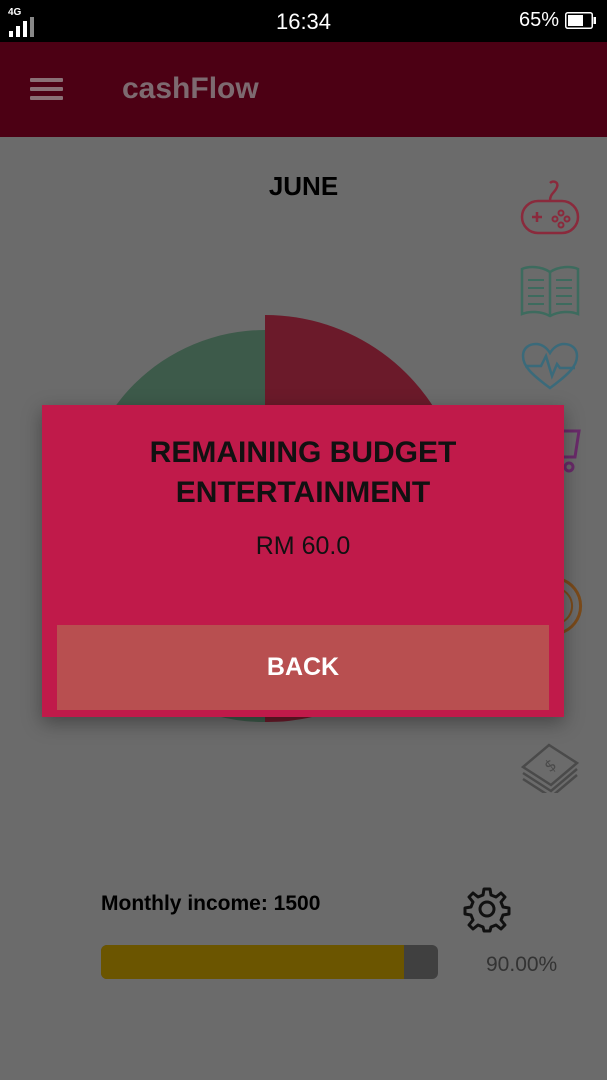 This screenshot has width=607, height=1080. I want to click on dialog-amount: RM 60.0, so click(303, 546).